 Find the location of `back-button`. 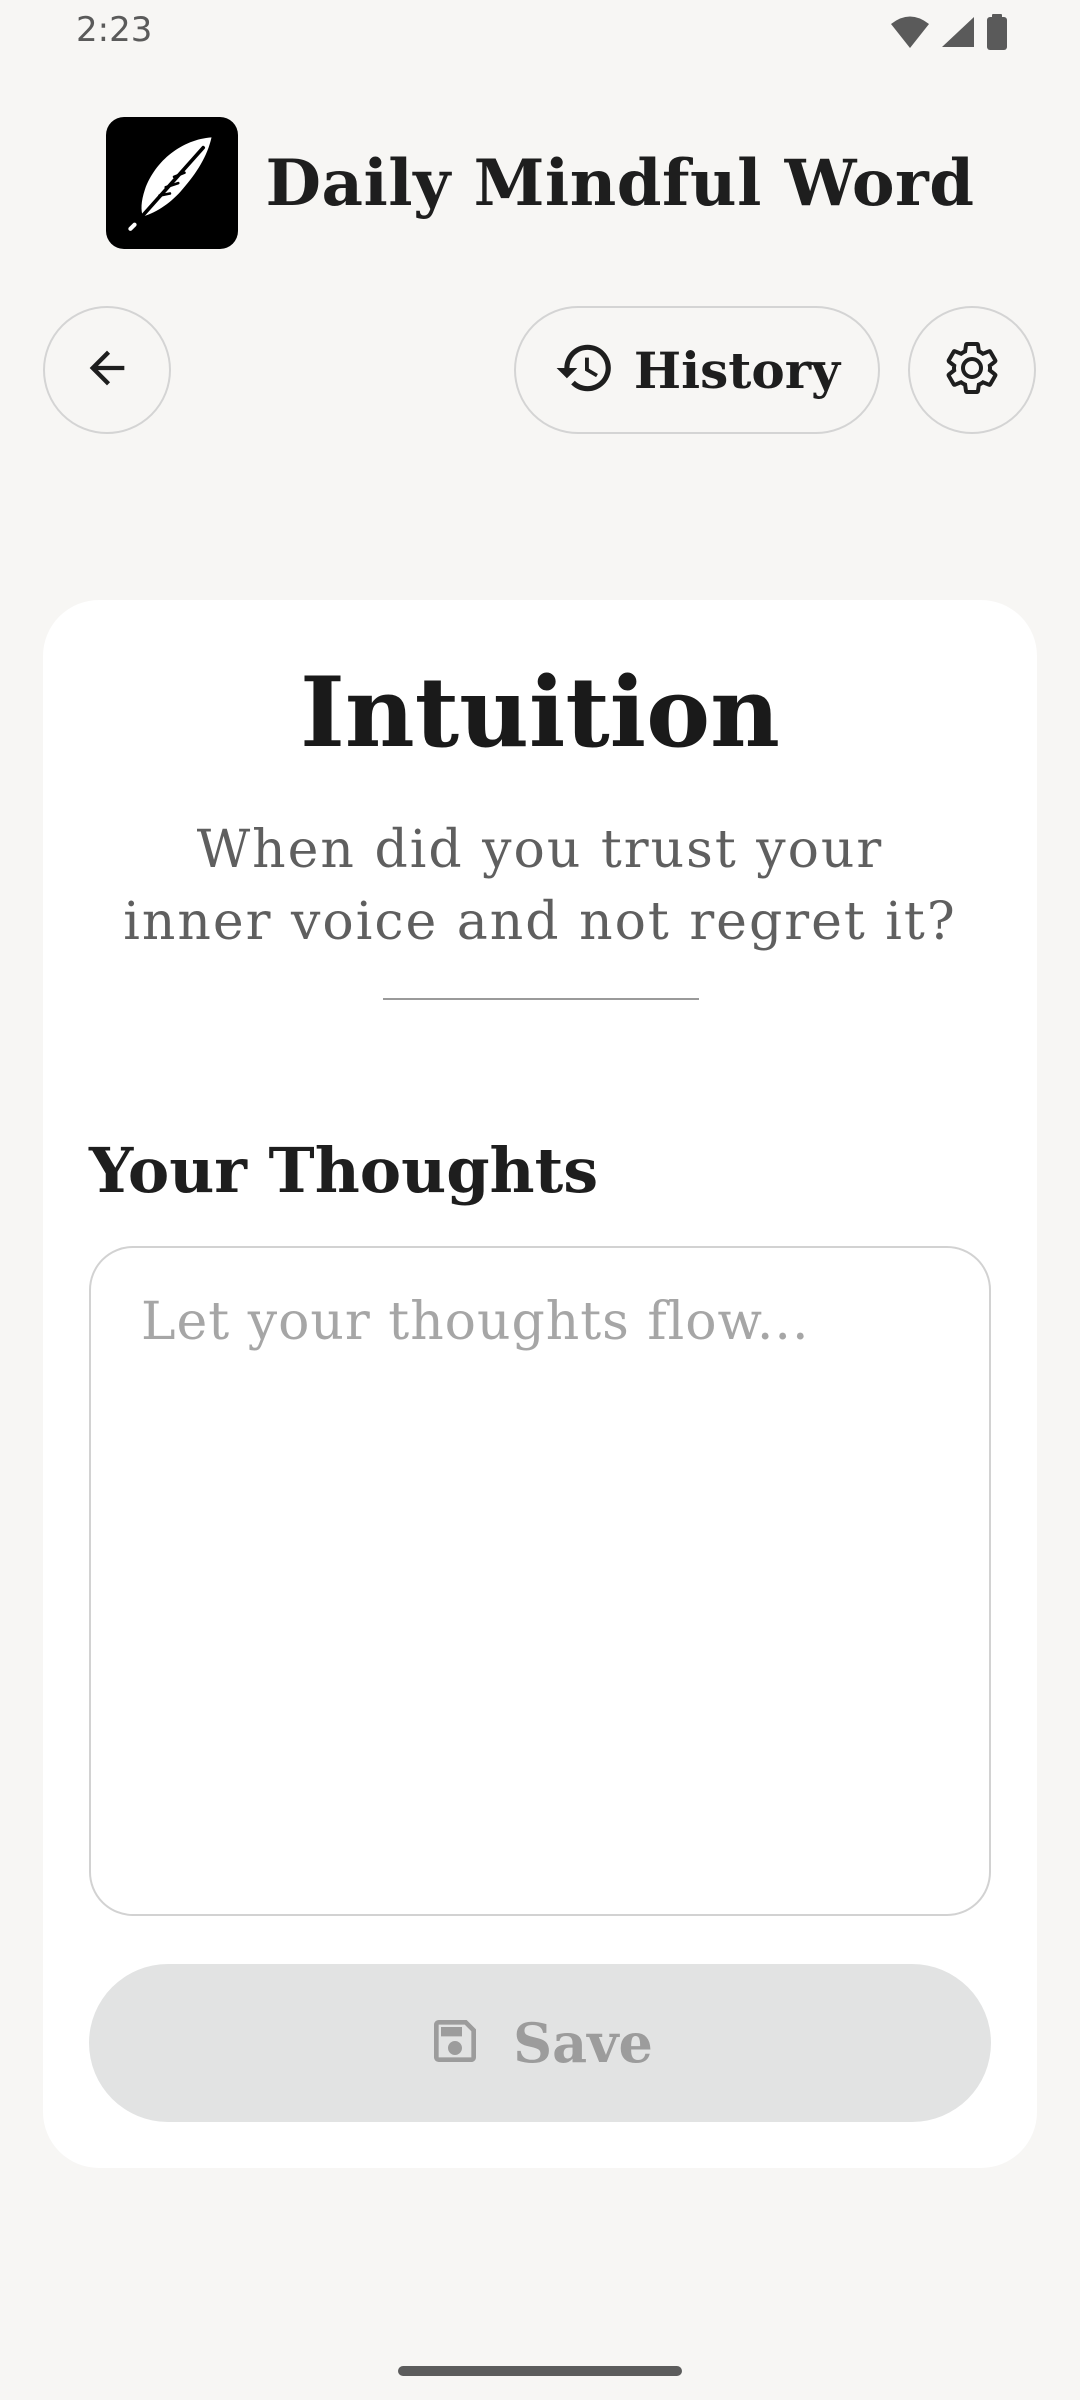

back-button is located at coordinates (107, 370).